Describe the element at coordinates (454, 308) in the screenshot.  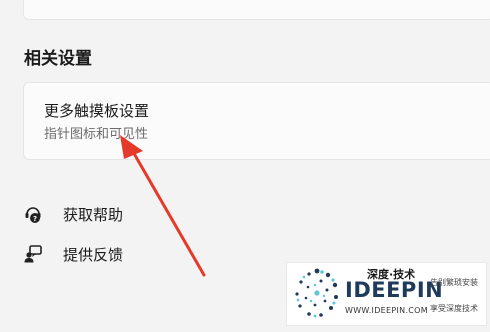
I see `watermark-slogan-2: 享受深度技术` at that location.